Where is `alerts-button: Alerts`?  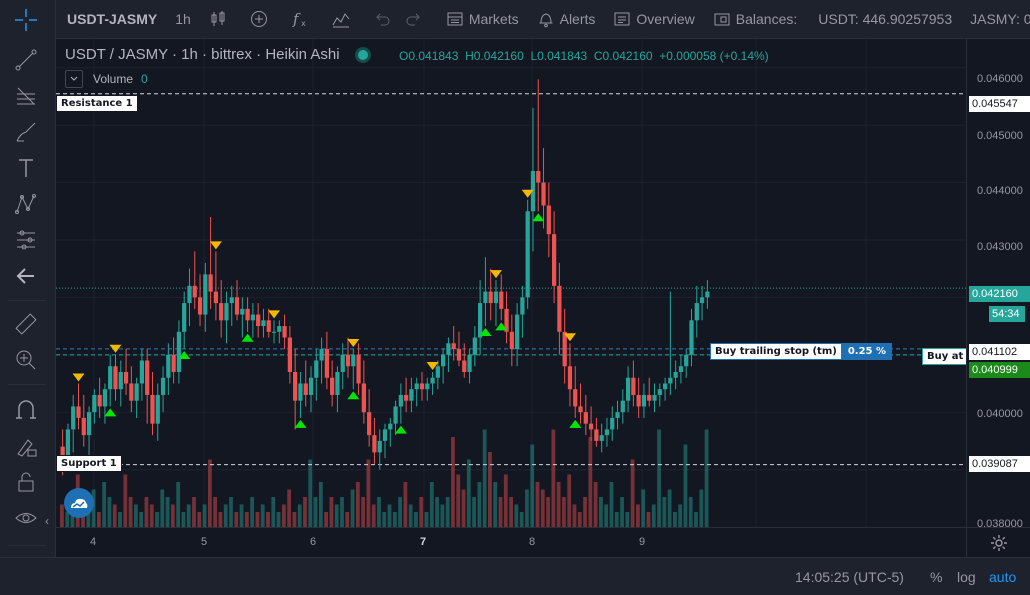
alerts-button: Alerts is located at coordinates (566, 19).